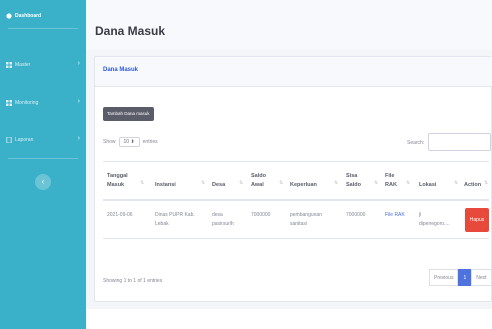 The width and height of the screenshot is (492, 329). What do you see at coordinates (24, 140) in the screenshot?
I see `sidebar-item-label: Laporan` at bounding box center [24, 140].